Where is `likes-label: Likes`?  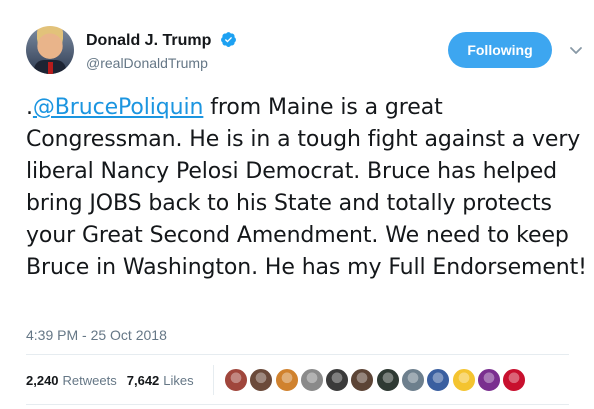
likes-label: Likes is located at coordinates (178, 380).